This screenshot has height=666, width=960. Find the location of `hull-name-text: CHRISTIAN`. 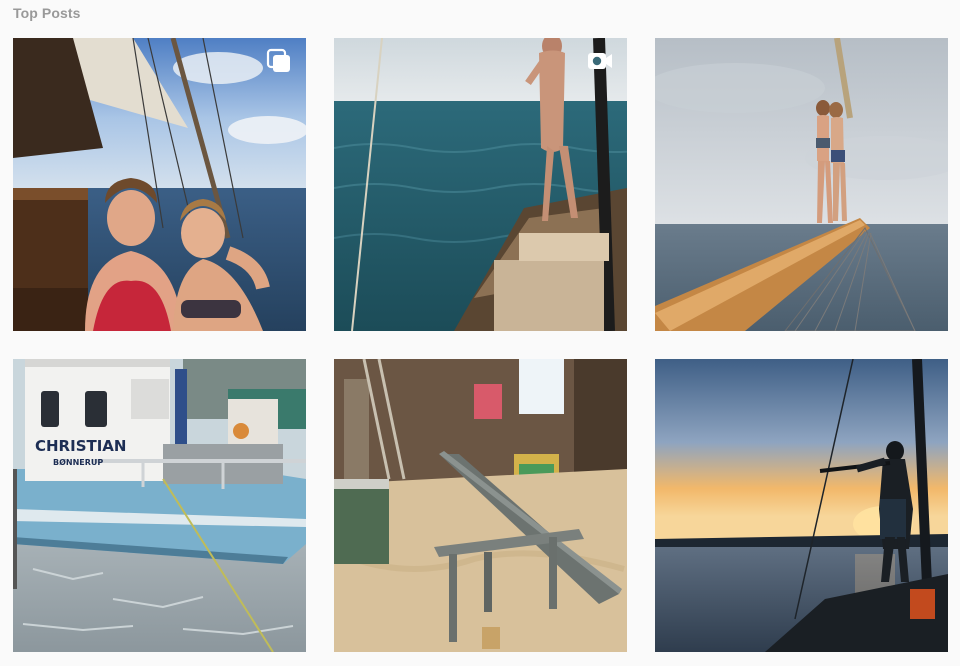

hull-name-text: CHRISTIAN is located at coordinates (80, 446).